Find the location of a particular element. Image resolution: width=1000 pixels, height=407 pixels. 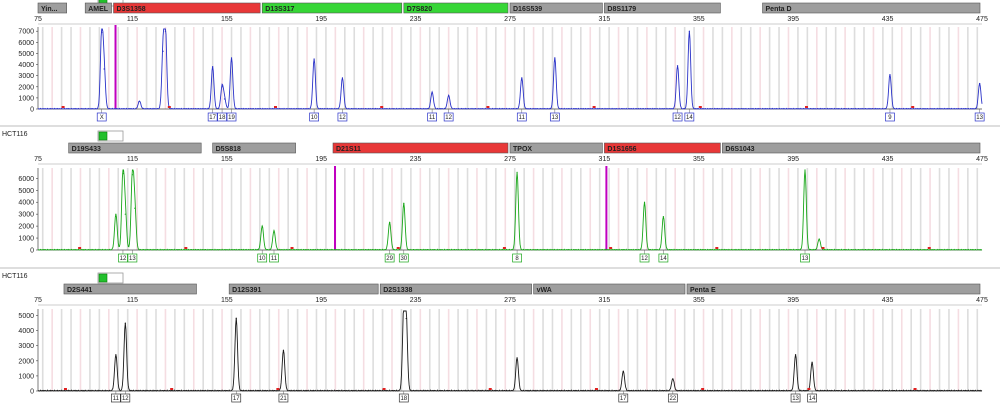

marker-label: D5S818 is located at coordinates (228, 149).